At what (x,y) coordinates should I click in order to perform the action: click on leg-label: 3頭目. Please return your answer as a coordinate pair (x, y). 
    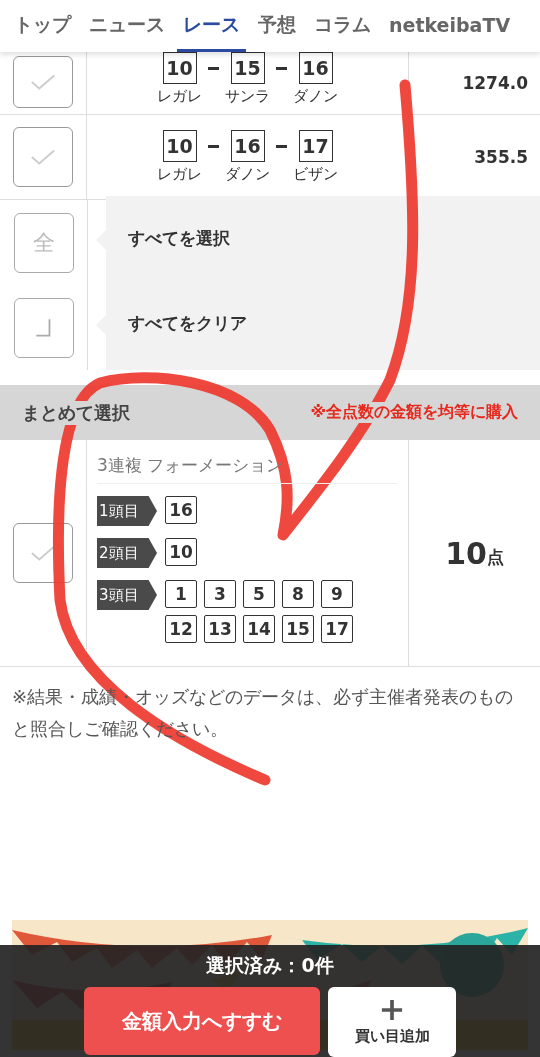
    Looking at the image, I should click on (127, 595).